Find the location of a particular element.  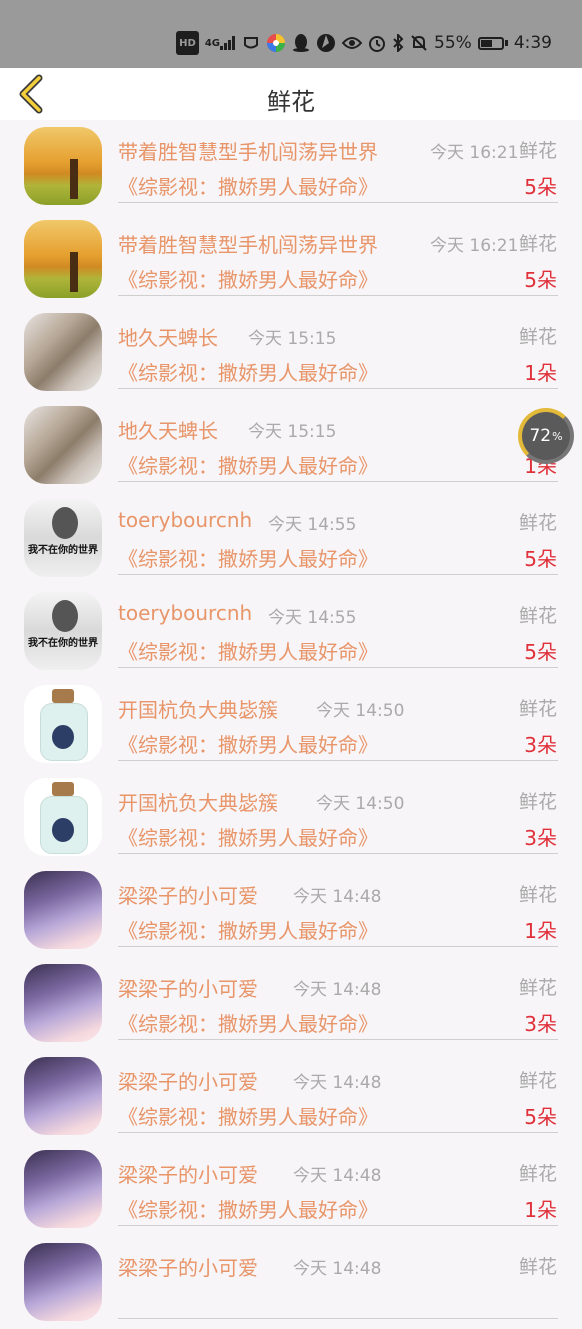

qq-icon is located at coordinates (301, 43).